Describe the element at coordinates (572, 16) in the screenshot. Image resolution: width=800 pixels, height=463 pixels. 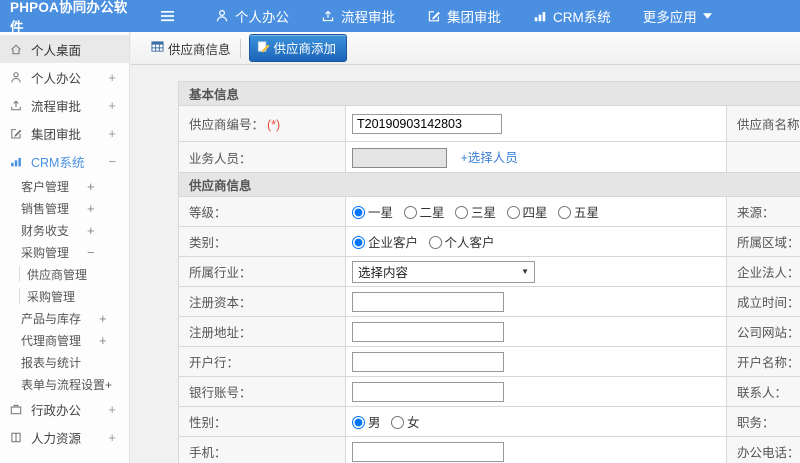
I see `nav-item-crm-system: CRM系统` at that location.